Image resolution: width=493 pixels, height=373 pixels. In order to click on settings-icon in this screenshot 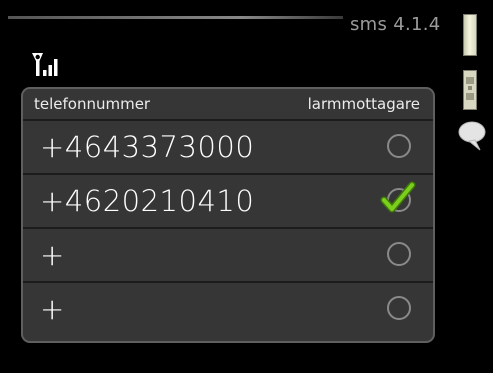, I will do `click(470, 90)`.